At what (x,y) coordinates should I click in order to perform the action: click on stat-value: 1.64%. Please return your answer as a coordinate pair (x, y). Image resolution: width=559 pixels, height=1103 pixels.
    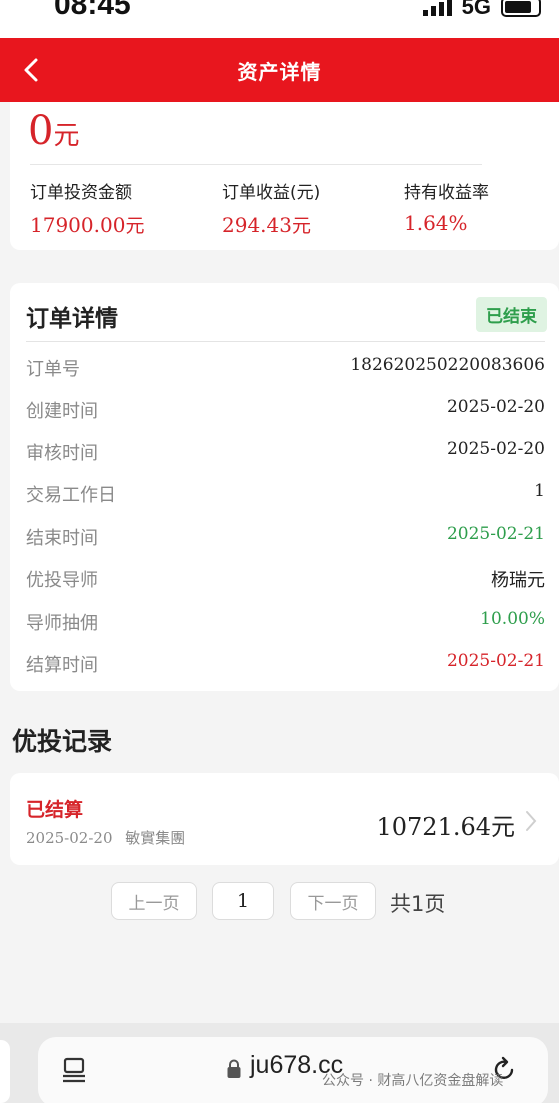
    Looking at the image, I should click on (446, 223).